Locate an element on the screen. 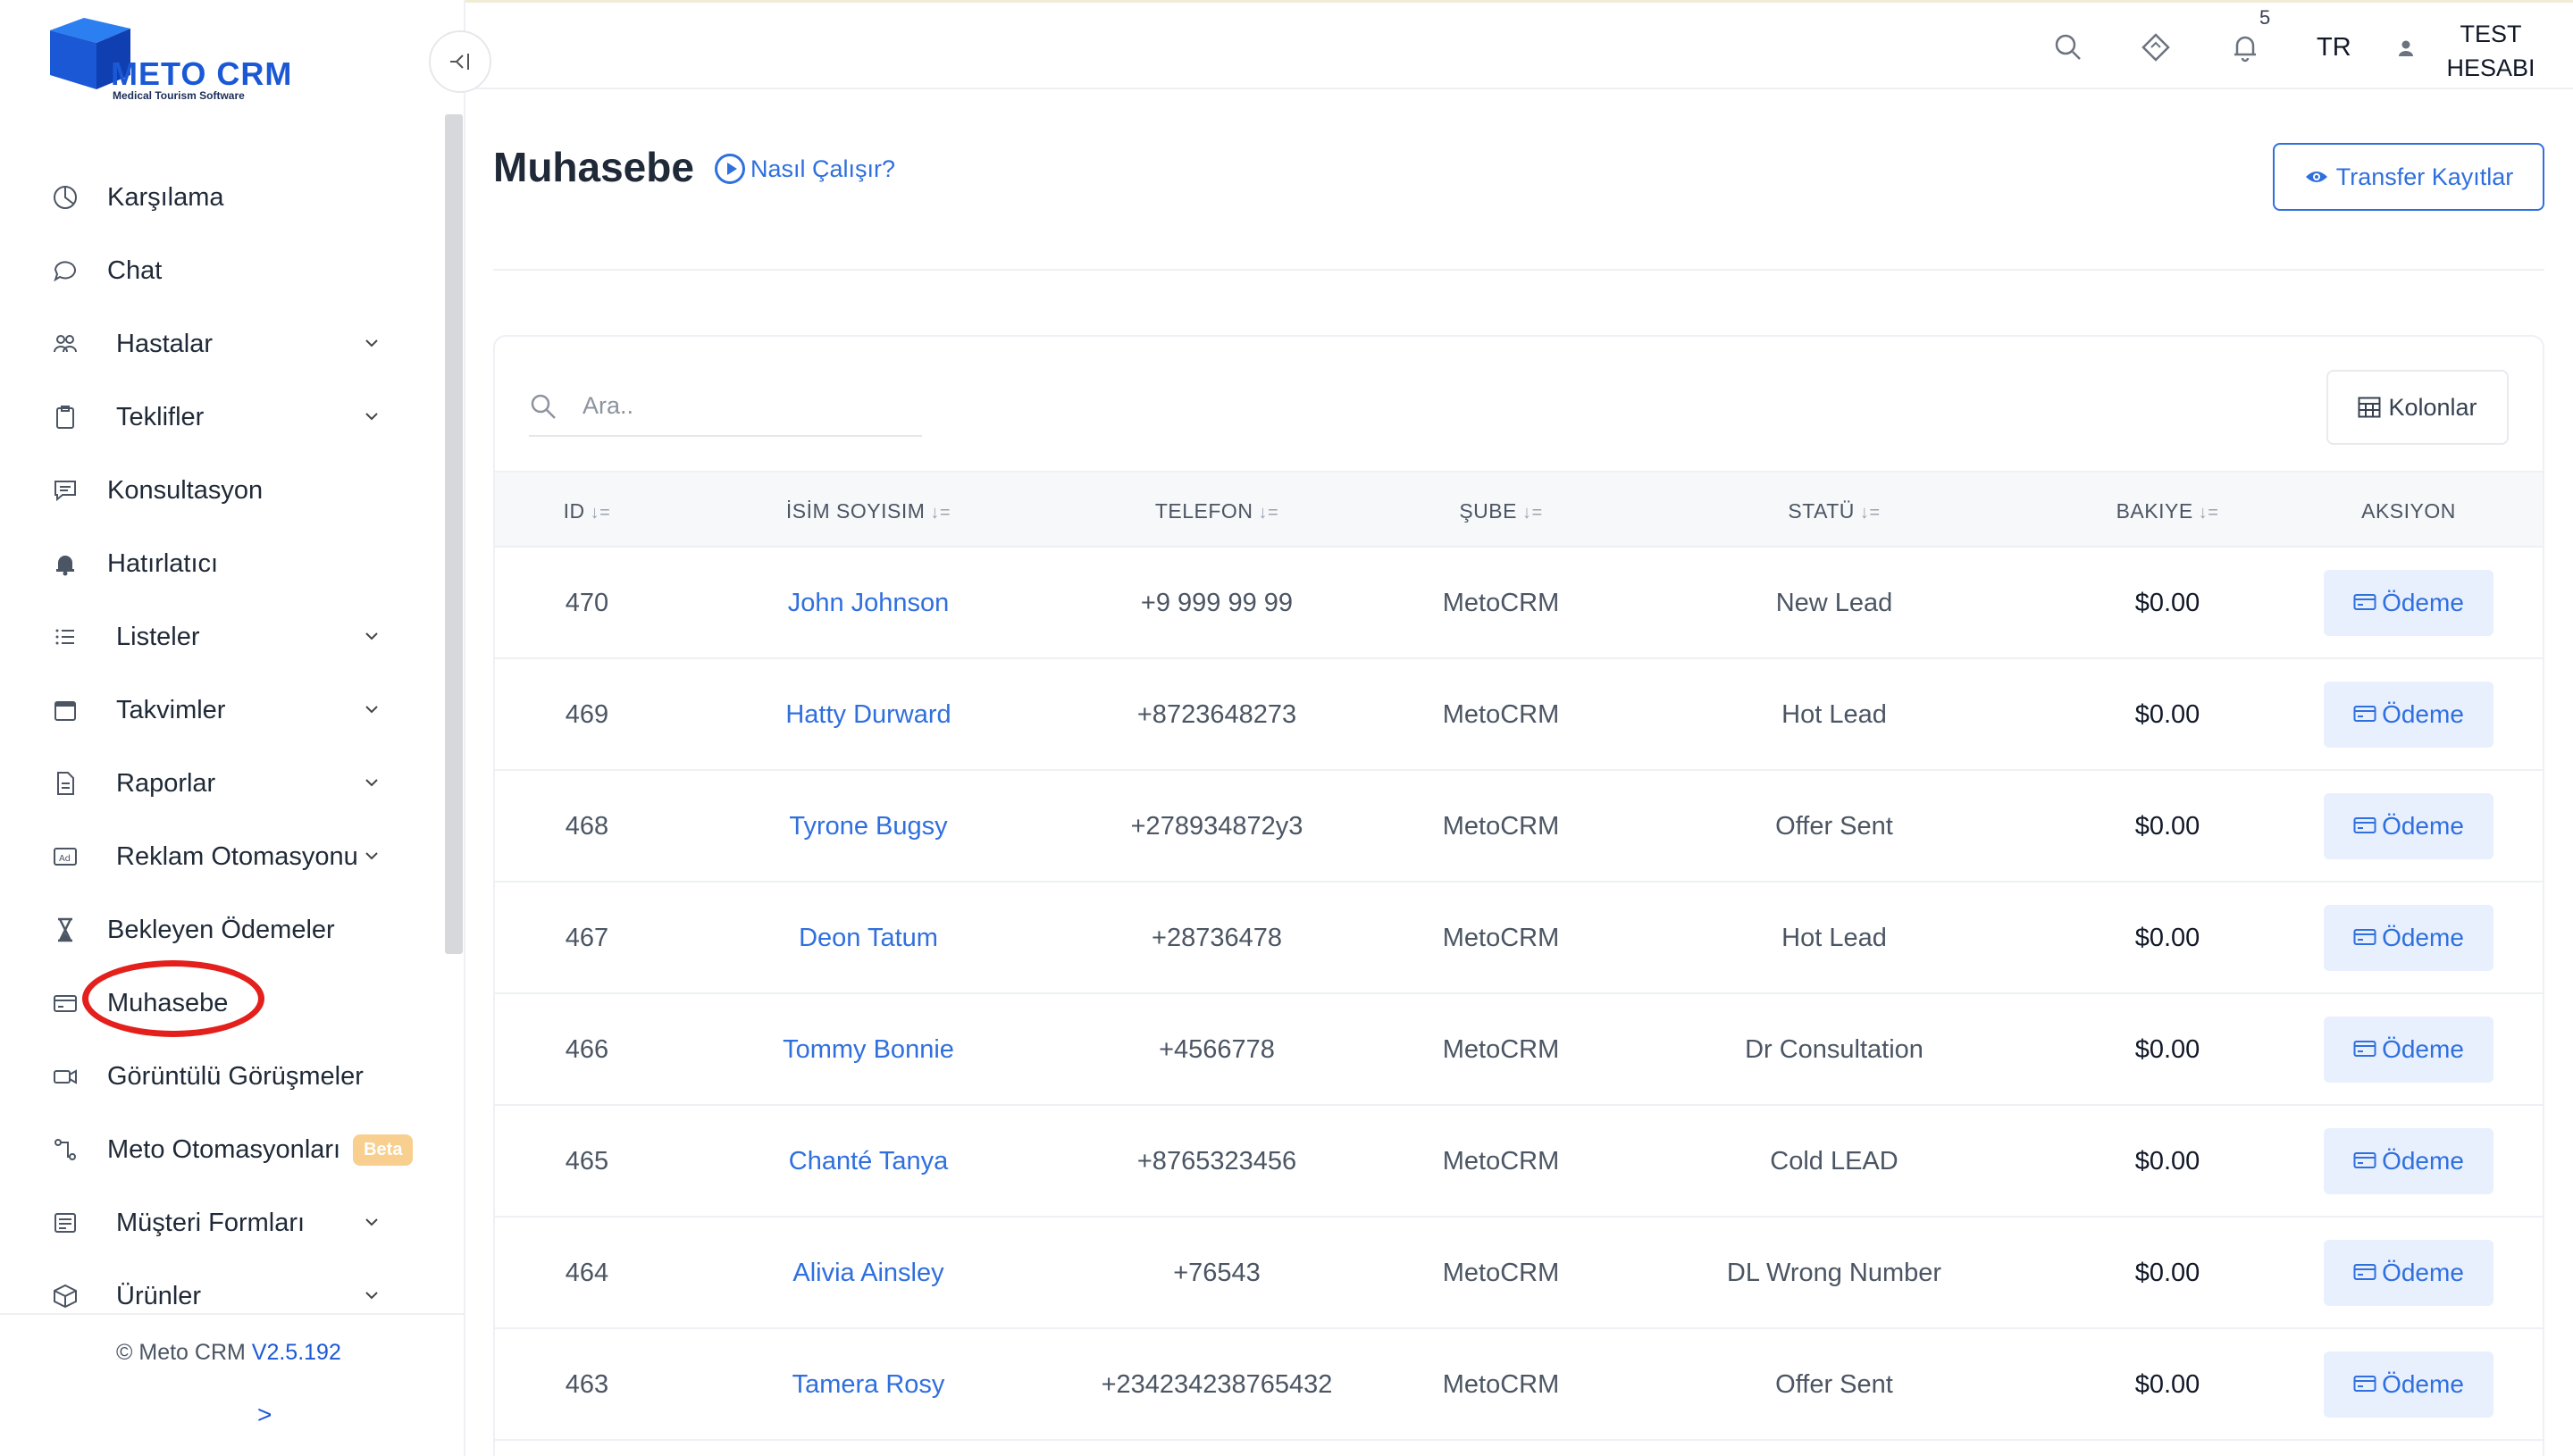 The image size is (2573, 1456). sidebar-item-m-teri-formlar-: Müşteri Formları is located at coordinates (210, 1222).